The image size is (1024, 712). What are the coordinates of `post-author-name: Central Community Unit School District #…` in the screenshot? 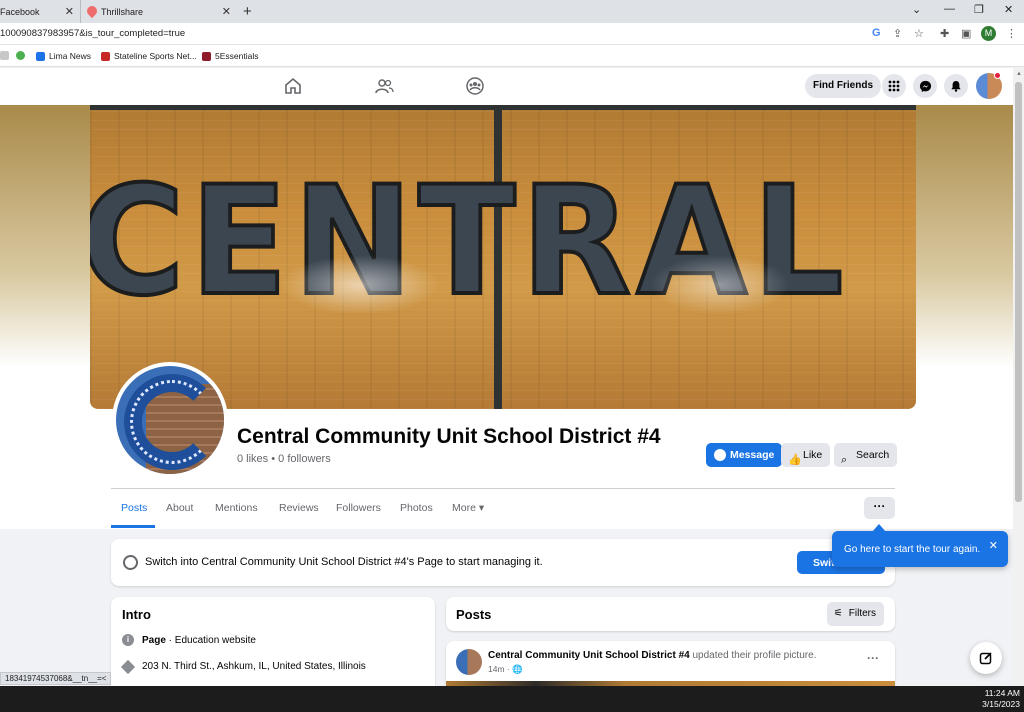 It's located at (589, 655).